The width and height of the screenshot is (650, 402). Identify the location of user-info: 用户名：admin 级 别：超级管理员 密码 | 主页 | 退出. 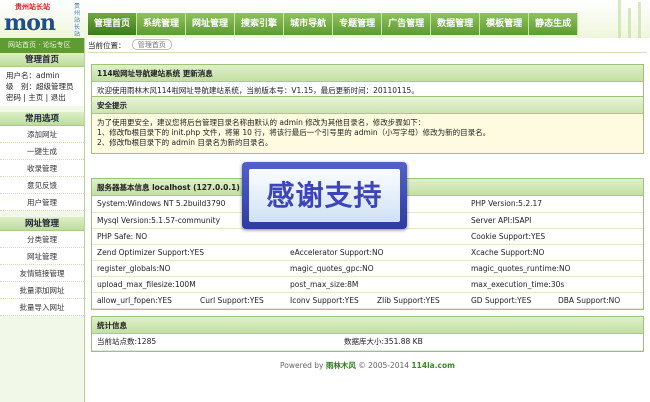
(42, 86).